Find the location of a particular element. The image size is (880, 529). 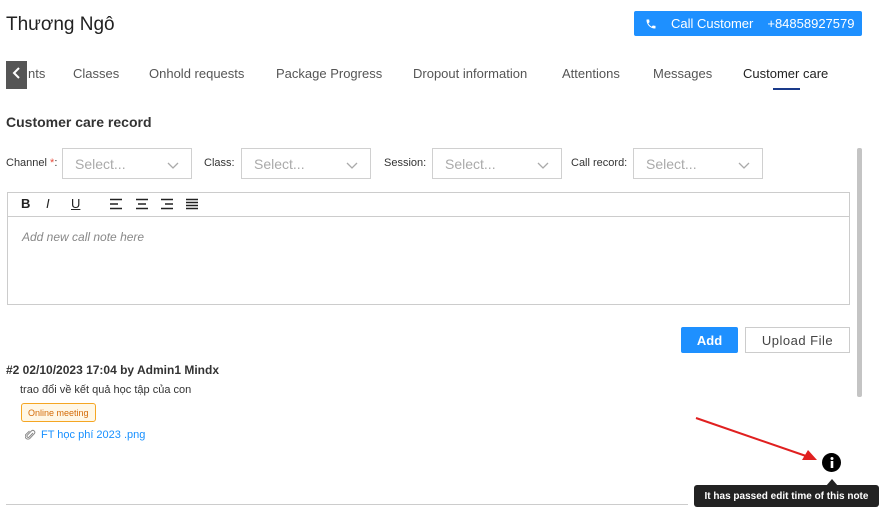

editor-placeholder: Add new call note here is located at coordinates (83, 237).